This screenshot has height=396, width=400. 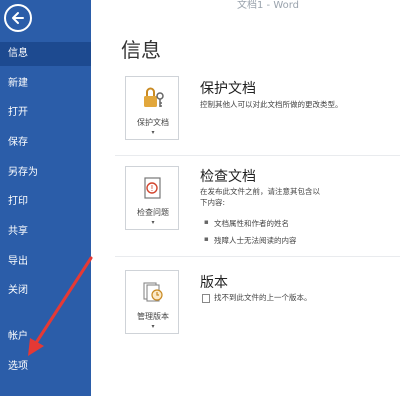 I want to click on versions-description: 找不到此文件的上一个版本。, so click(x=263, y=297).